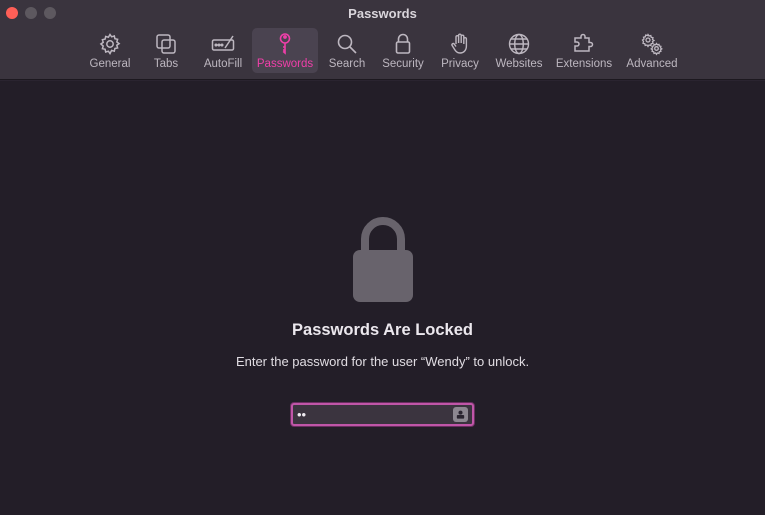 Image resolution: width=765 pixels, height=515 pixels. I want to click on tab-search-label: Search, so click(347, 64).